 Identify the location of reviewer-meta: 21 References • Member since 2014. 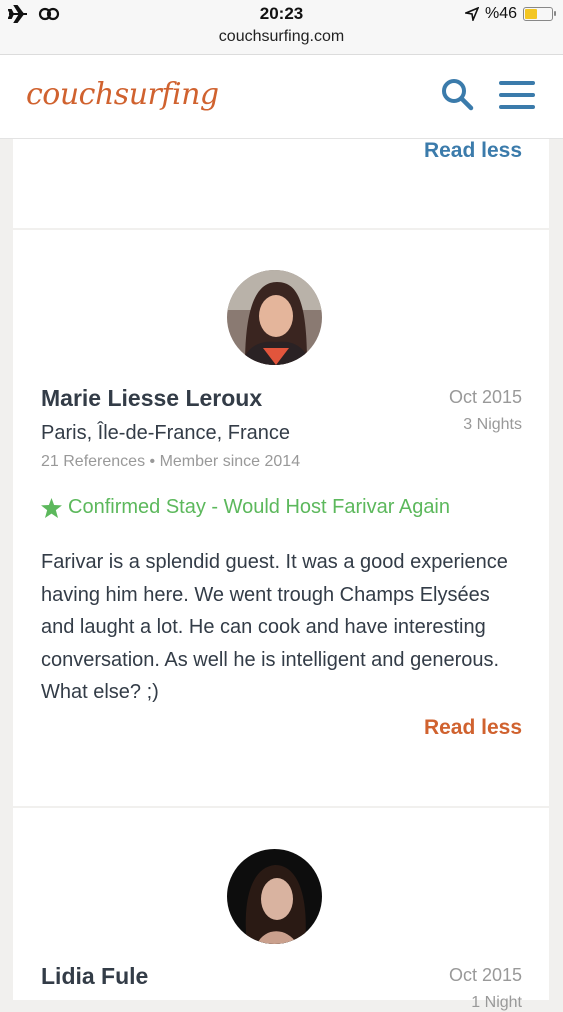
(170, 462).